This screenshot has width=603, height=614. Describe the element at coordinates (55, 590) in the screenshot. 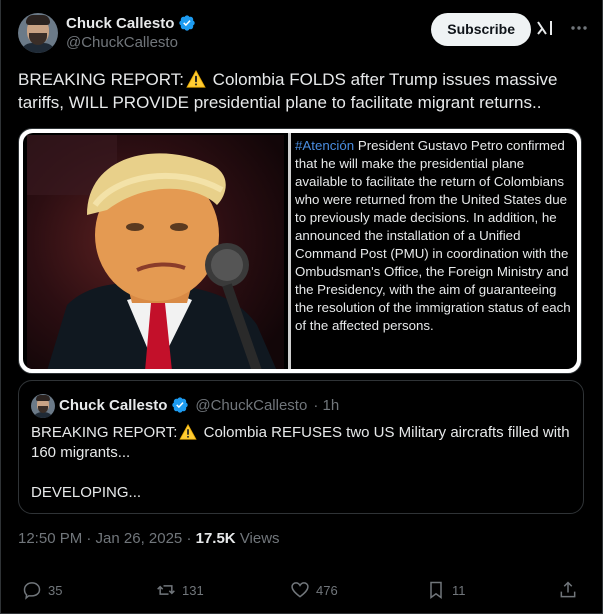

I see `reply-count: 35` at that location.